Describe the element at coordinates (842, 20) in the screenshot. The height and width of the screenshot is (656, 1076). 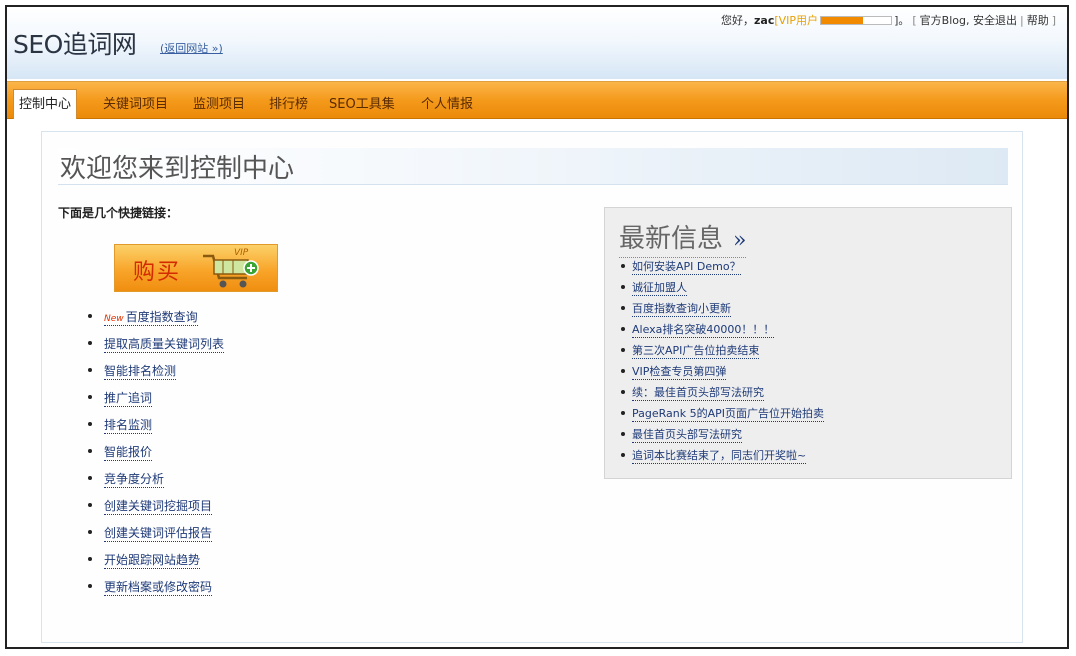
I see `vip-progress-fill` at that location.